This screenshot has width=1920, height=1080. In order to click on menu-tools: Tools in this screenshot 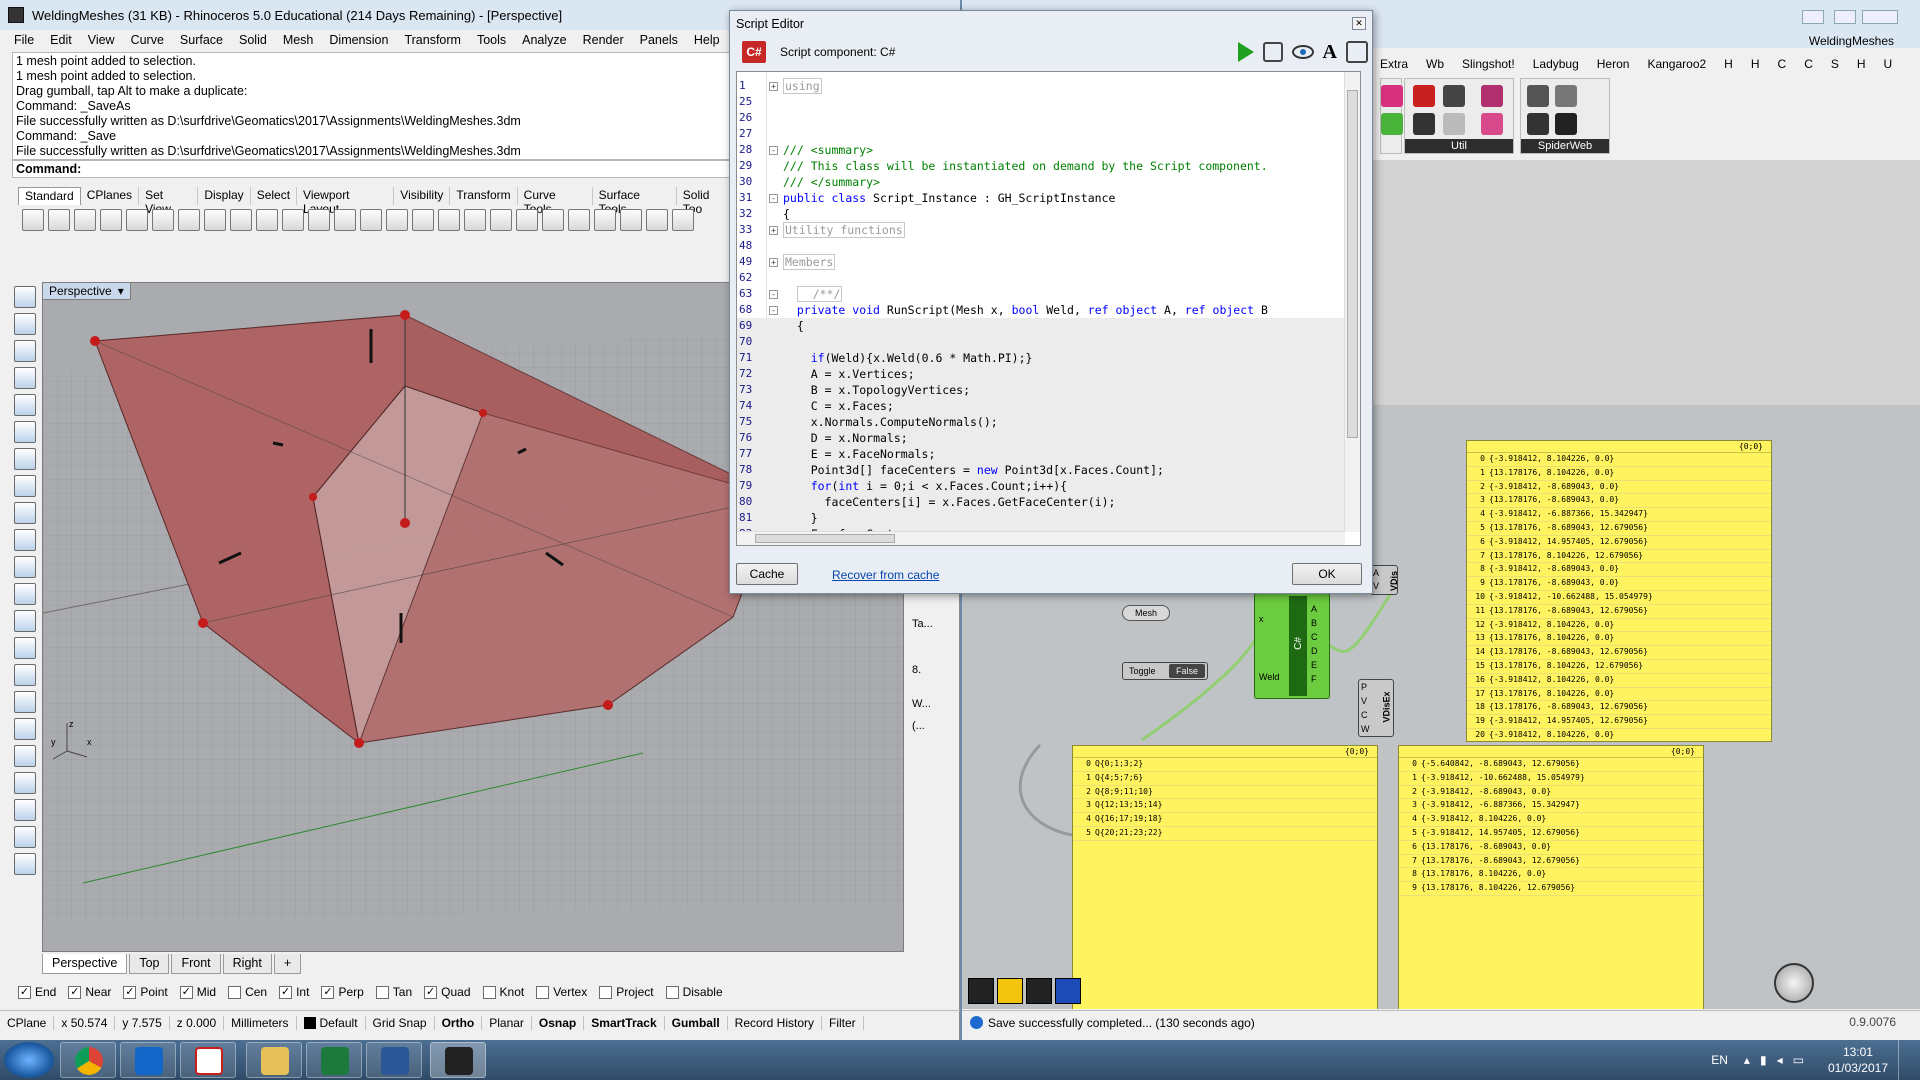, I will do `click(491, 40)`.